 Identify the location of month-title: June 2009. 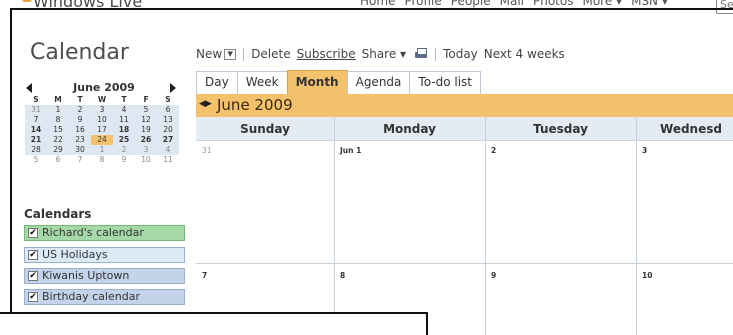
(255, 105).